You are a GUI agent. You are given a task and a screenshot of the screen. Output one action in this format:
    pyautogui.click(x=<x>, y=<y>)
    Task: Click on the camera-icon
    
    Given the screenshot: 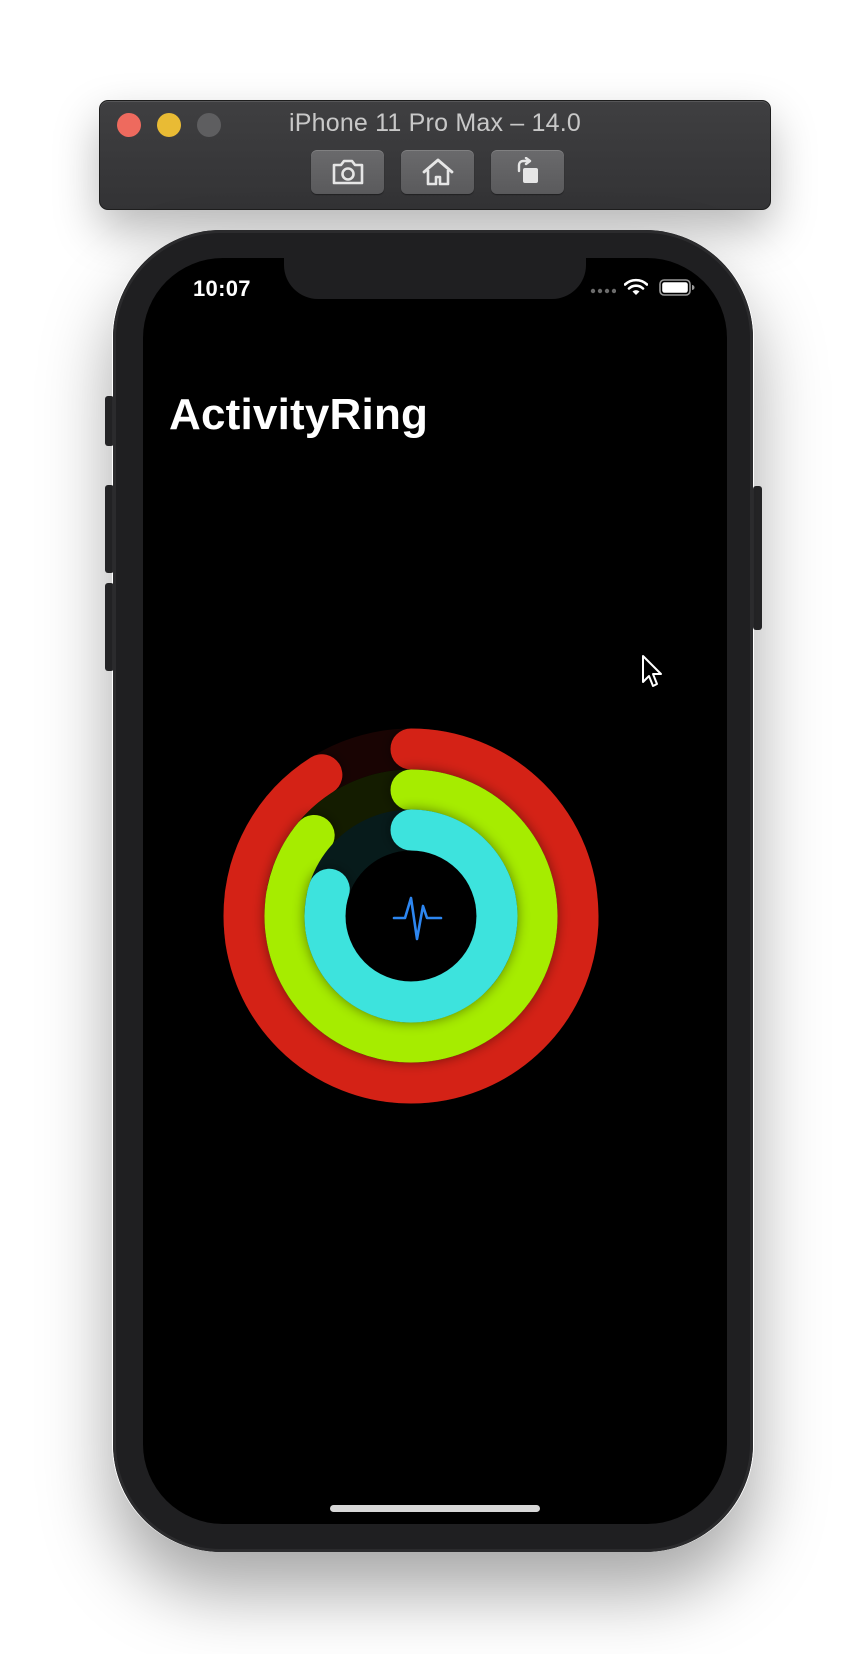 What is the action you would take?
    pyautogui.click(x=347, y=172)
    